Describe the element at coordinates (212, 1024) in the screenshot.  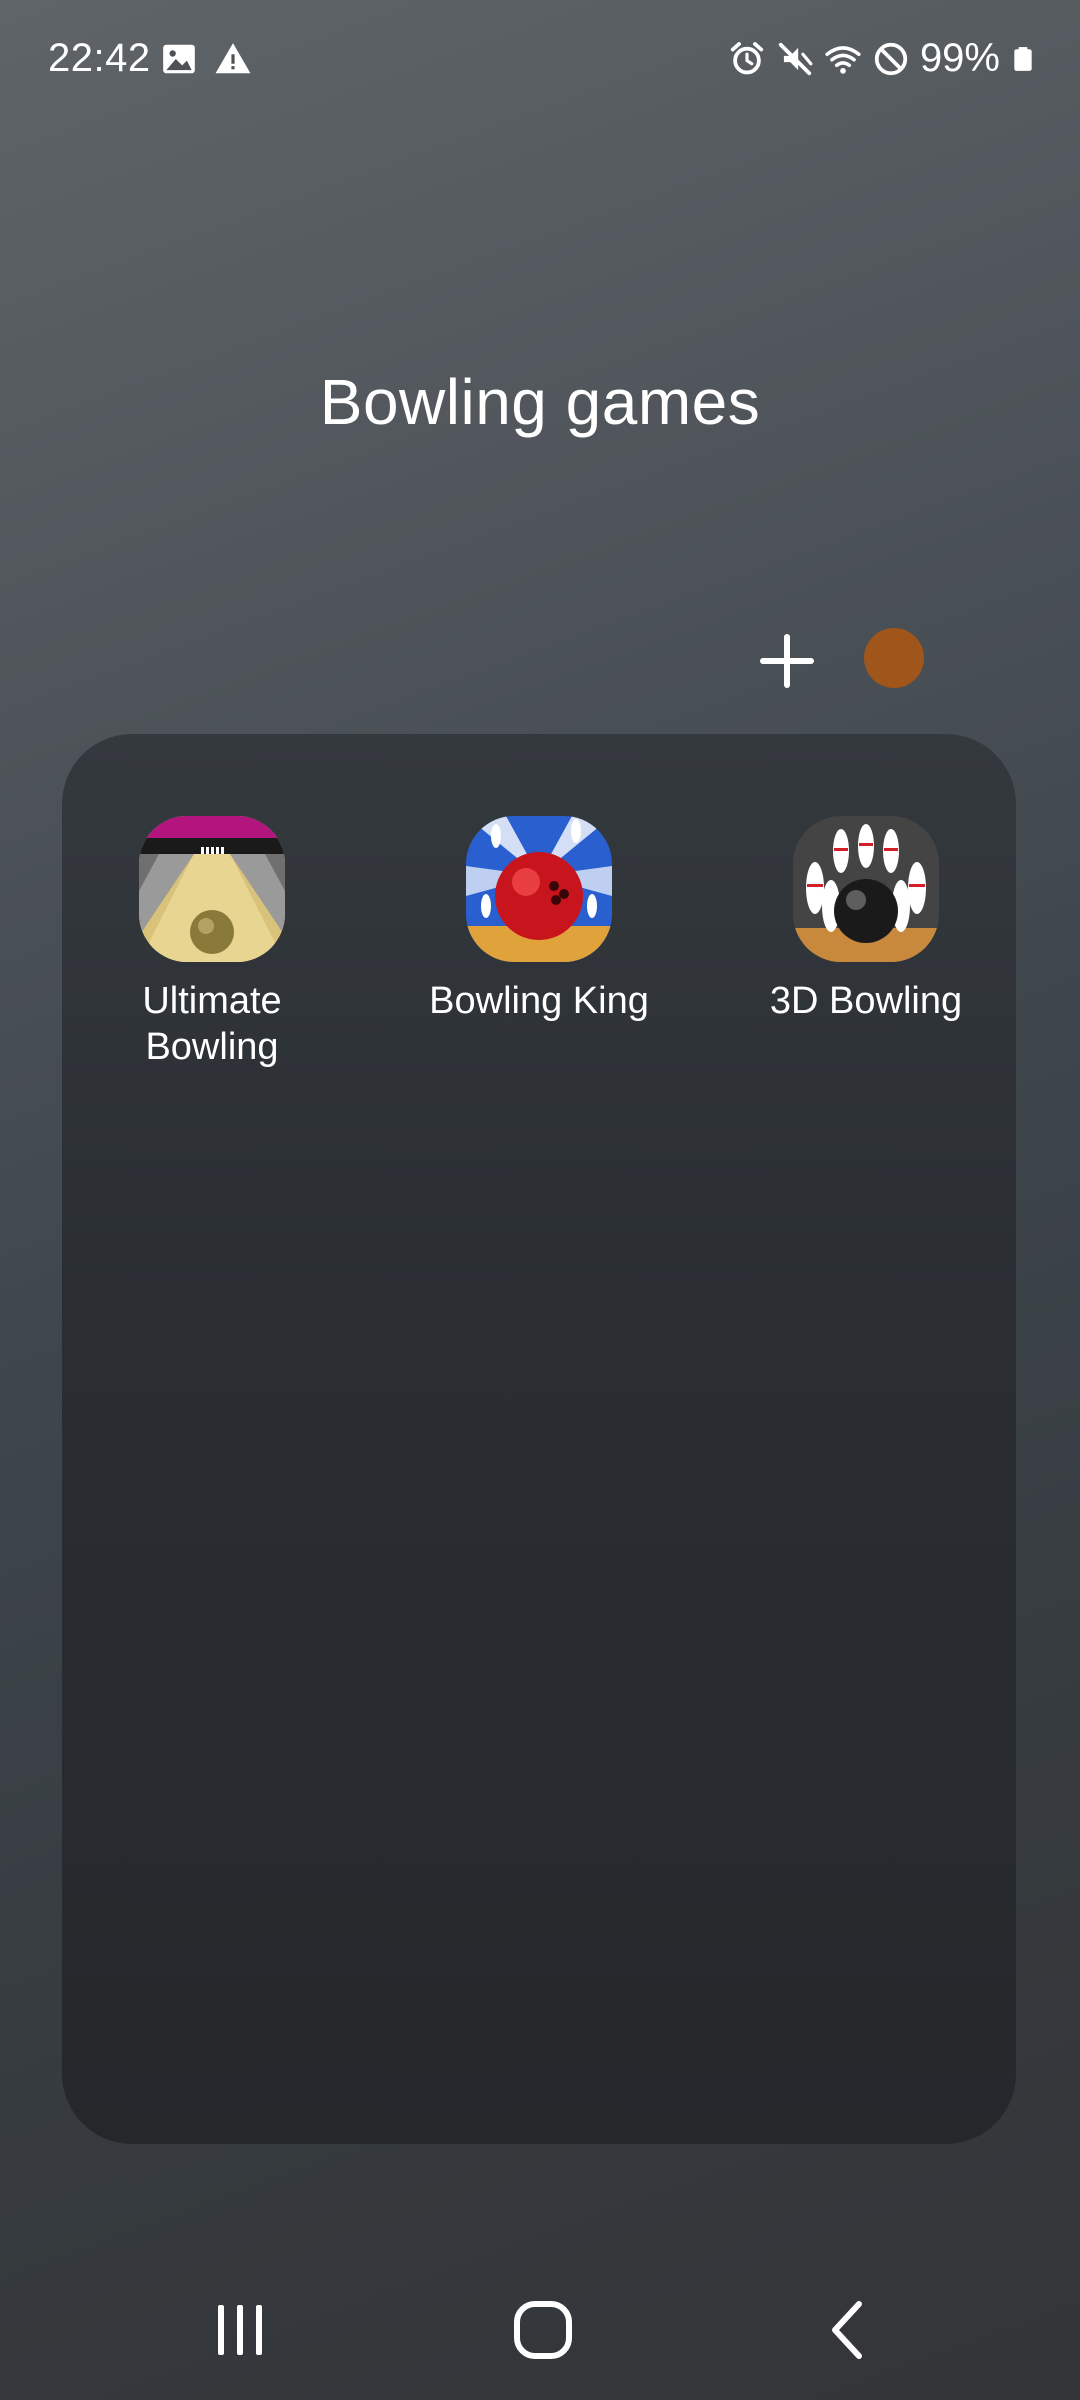
I see `app-label: Ultimate Bowling` at that location.